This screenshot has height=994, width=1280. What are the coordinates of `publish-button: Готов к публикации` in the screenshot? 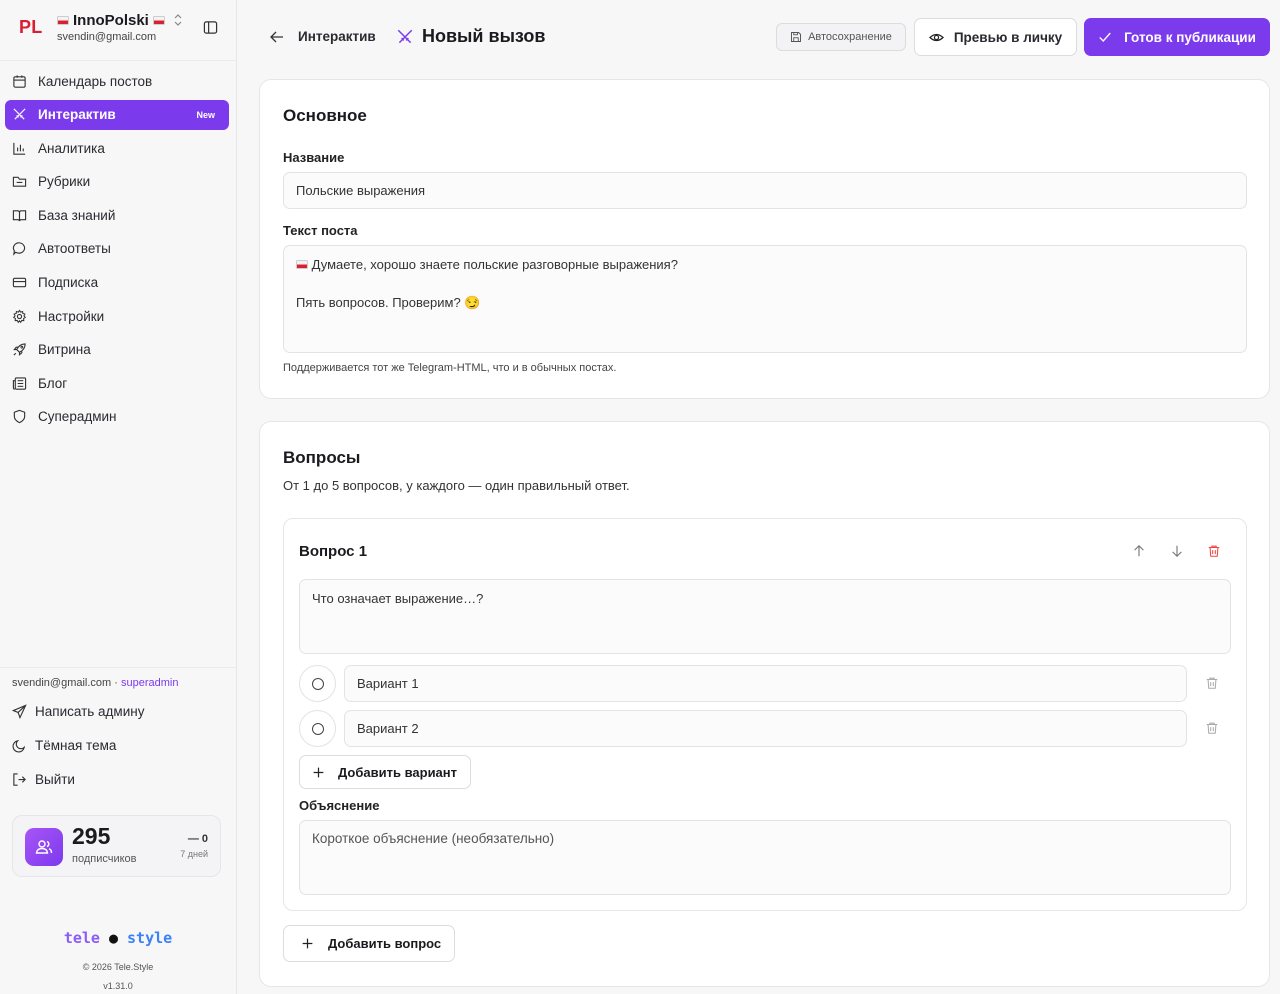 It's located at (1177, 37).